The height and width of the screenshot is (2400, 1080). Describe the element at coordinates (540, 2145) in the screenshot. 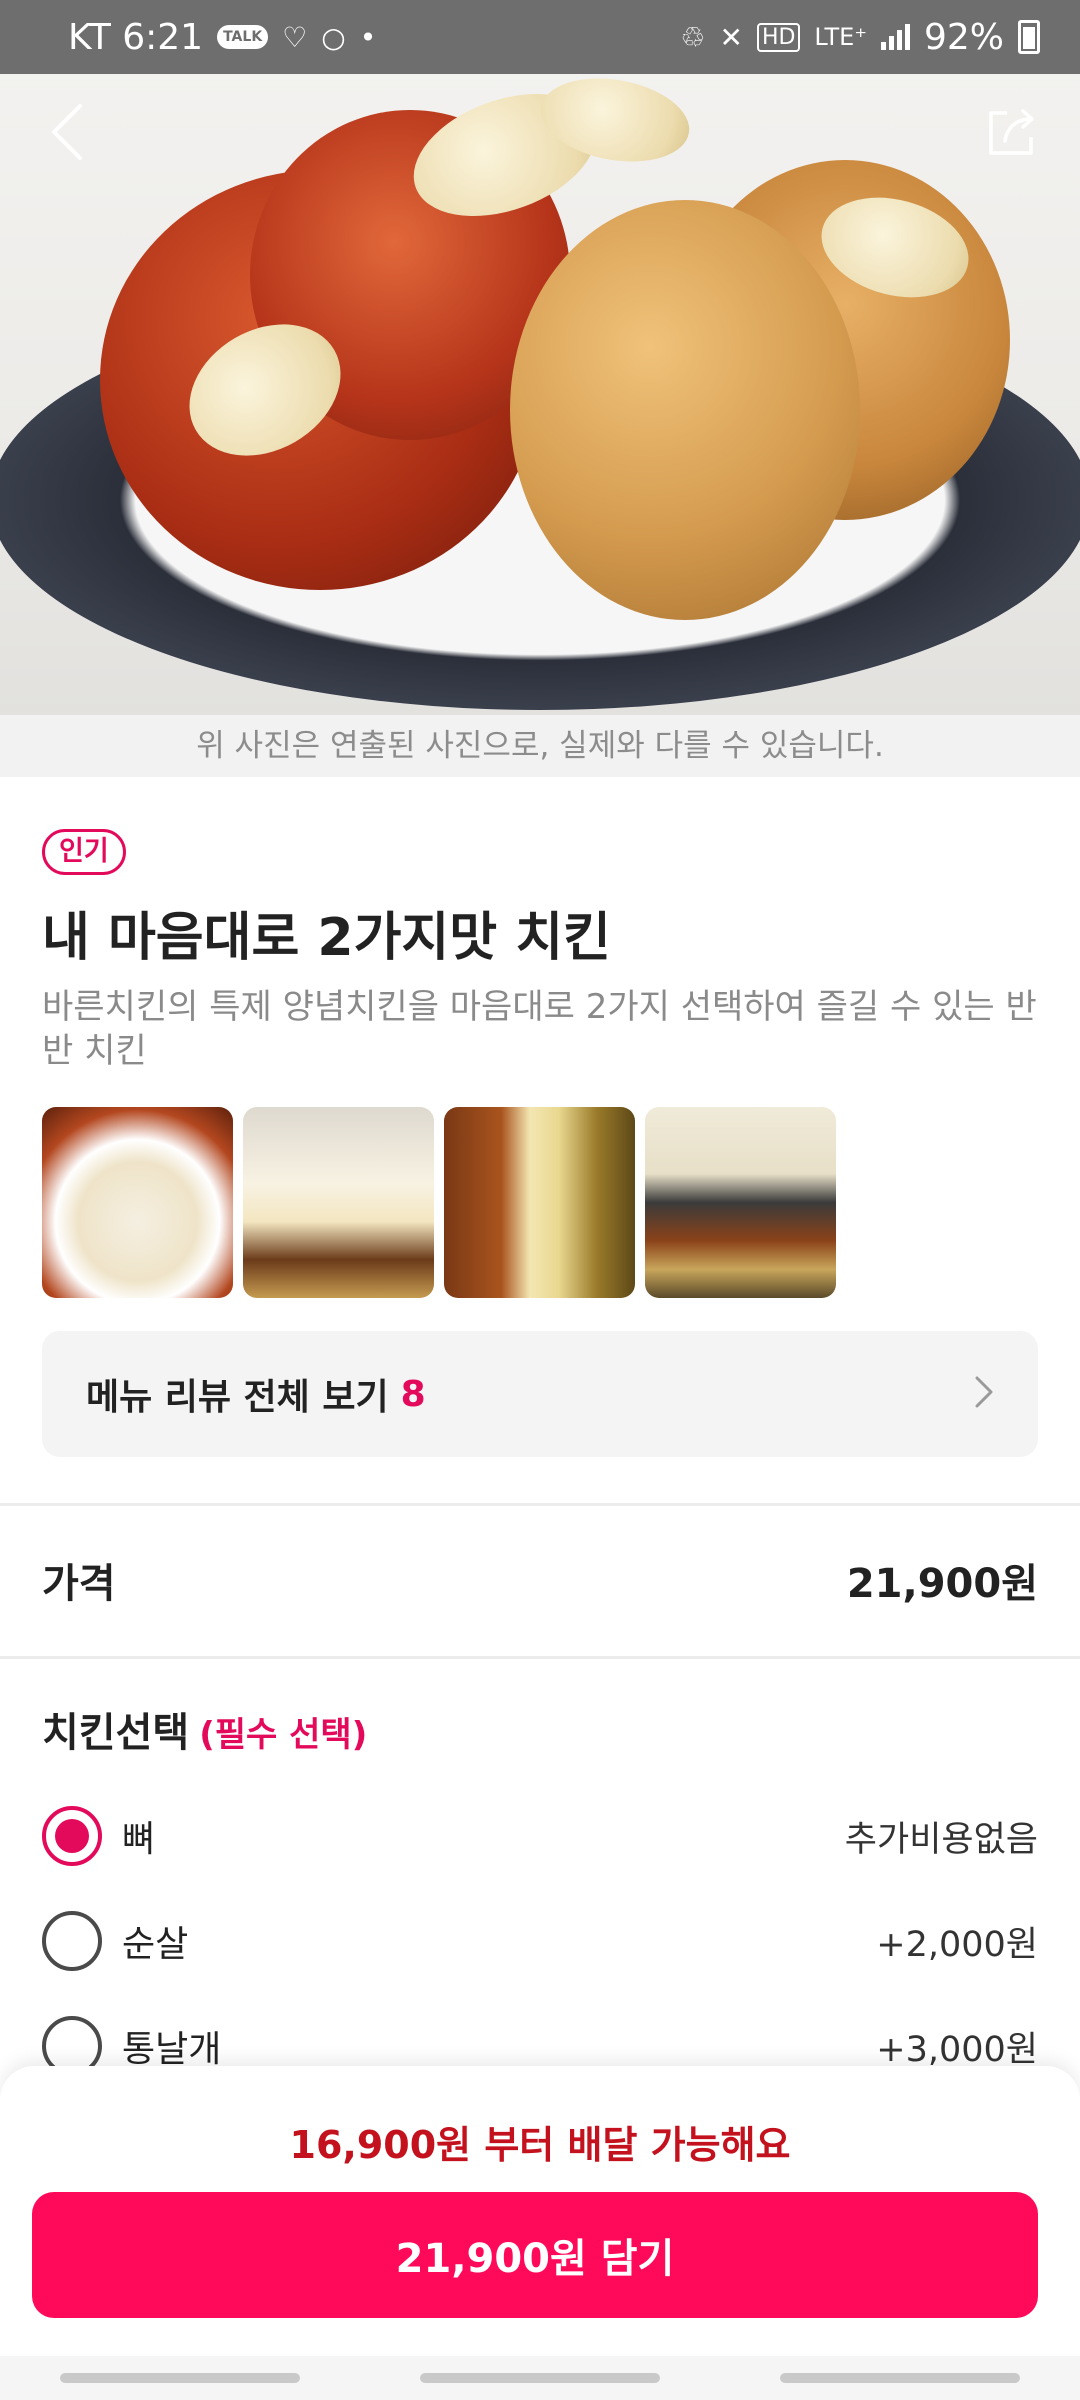

I see `min-order-note: 16,900원 부터 배달 가능해요` at that location.